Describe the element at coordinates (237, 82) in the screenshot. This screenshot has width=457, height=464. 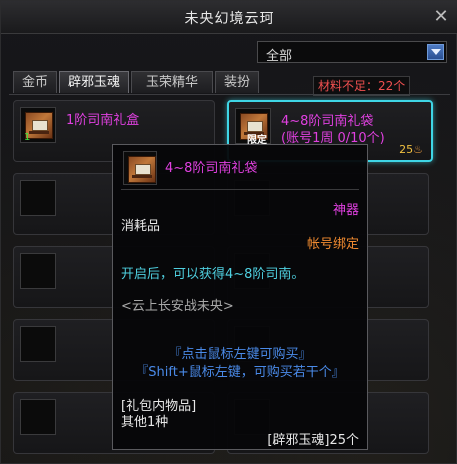
I see `tab-costume: 装扮` at that location.